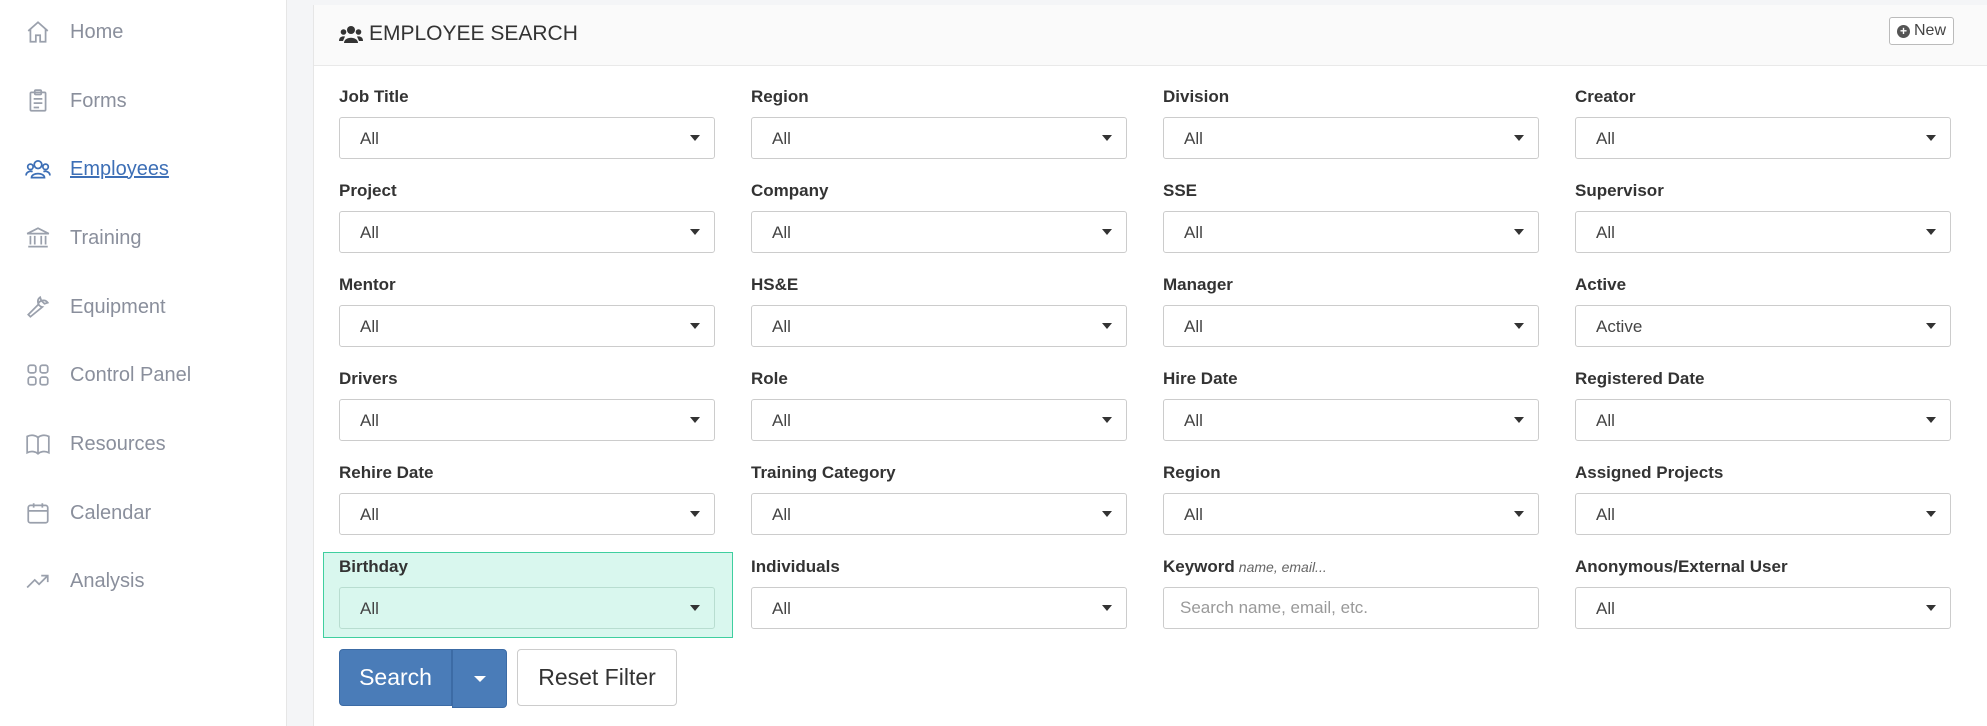  I want to click on new-button-label: New, so click(1930, 30).